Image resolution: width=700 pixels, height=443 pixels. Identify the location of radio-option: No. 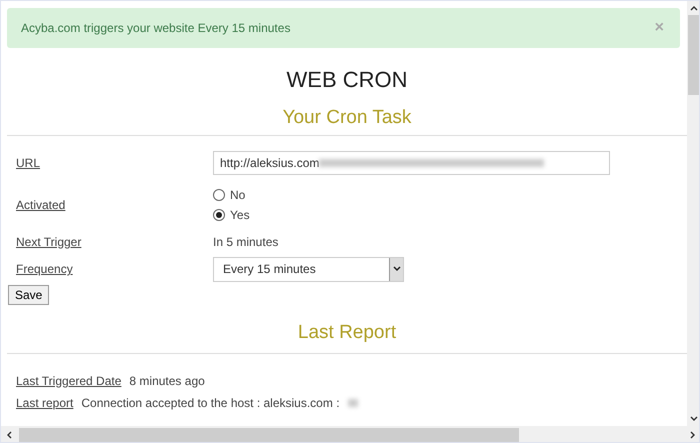
(450, 195).